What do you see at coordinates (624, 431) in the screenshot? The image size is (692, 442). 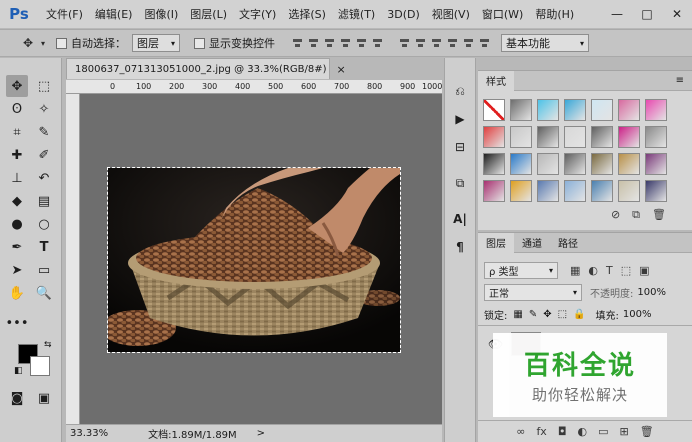 I see `new-layer-icon: ⊞` at bounding box center [624, 431].